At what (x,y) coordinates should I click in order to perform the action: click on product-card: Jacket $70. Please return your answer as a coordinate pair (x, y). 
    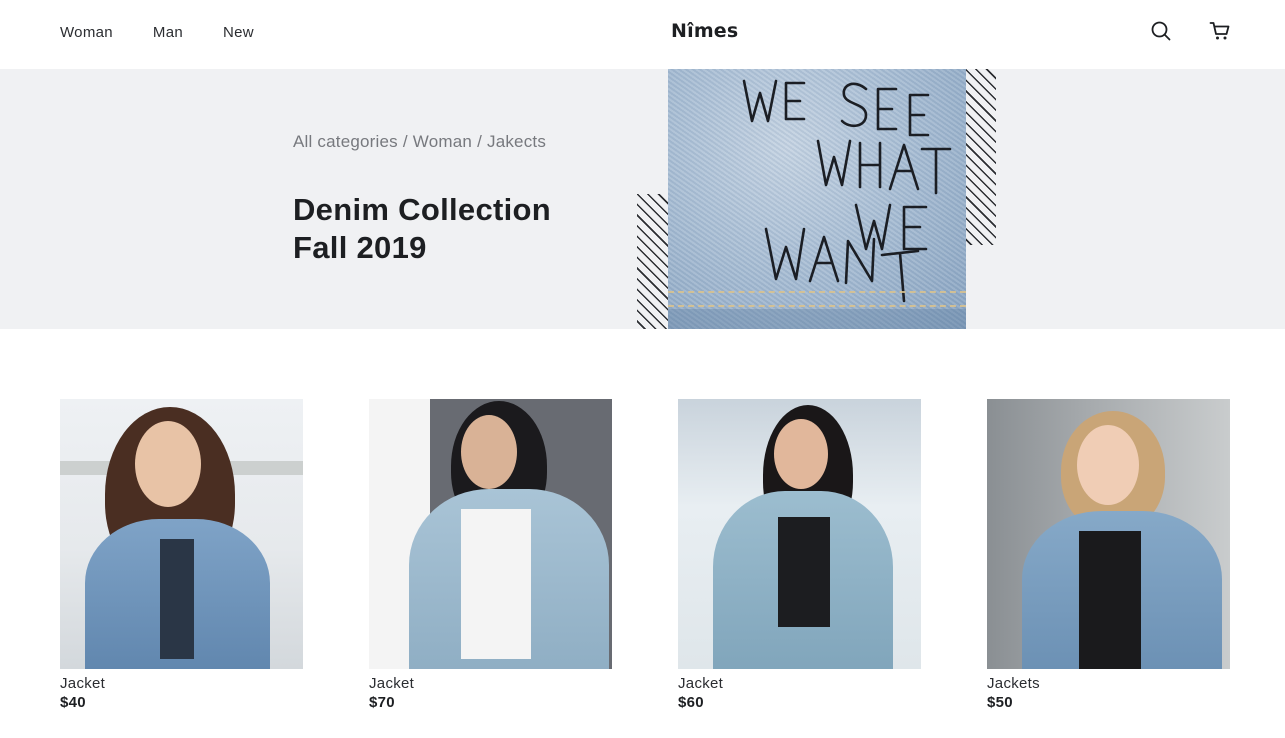
    Looking at the image, I should click on (490, 555).